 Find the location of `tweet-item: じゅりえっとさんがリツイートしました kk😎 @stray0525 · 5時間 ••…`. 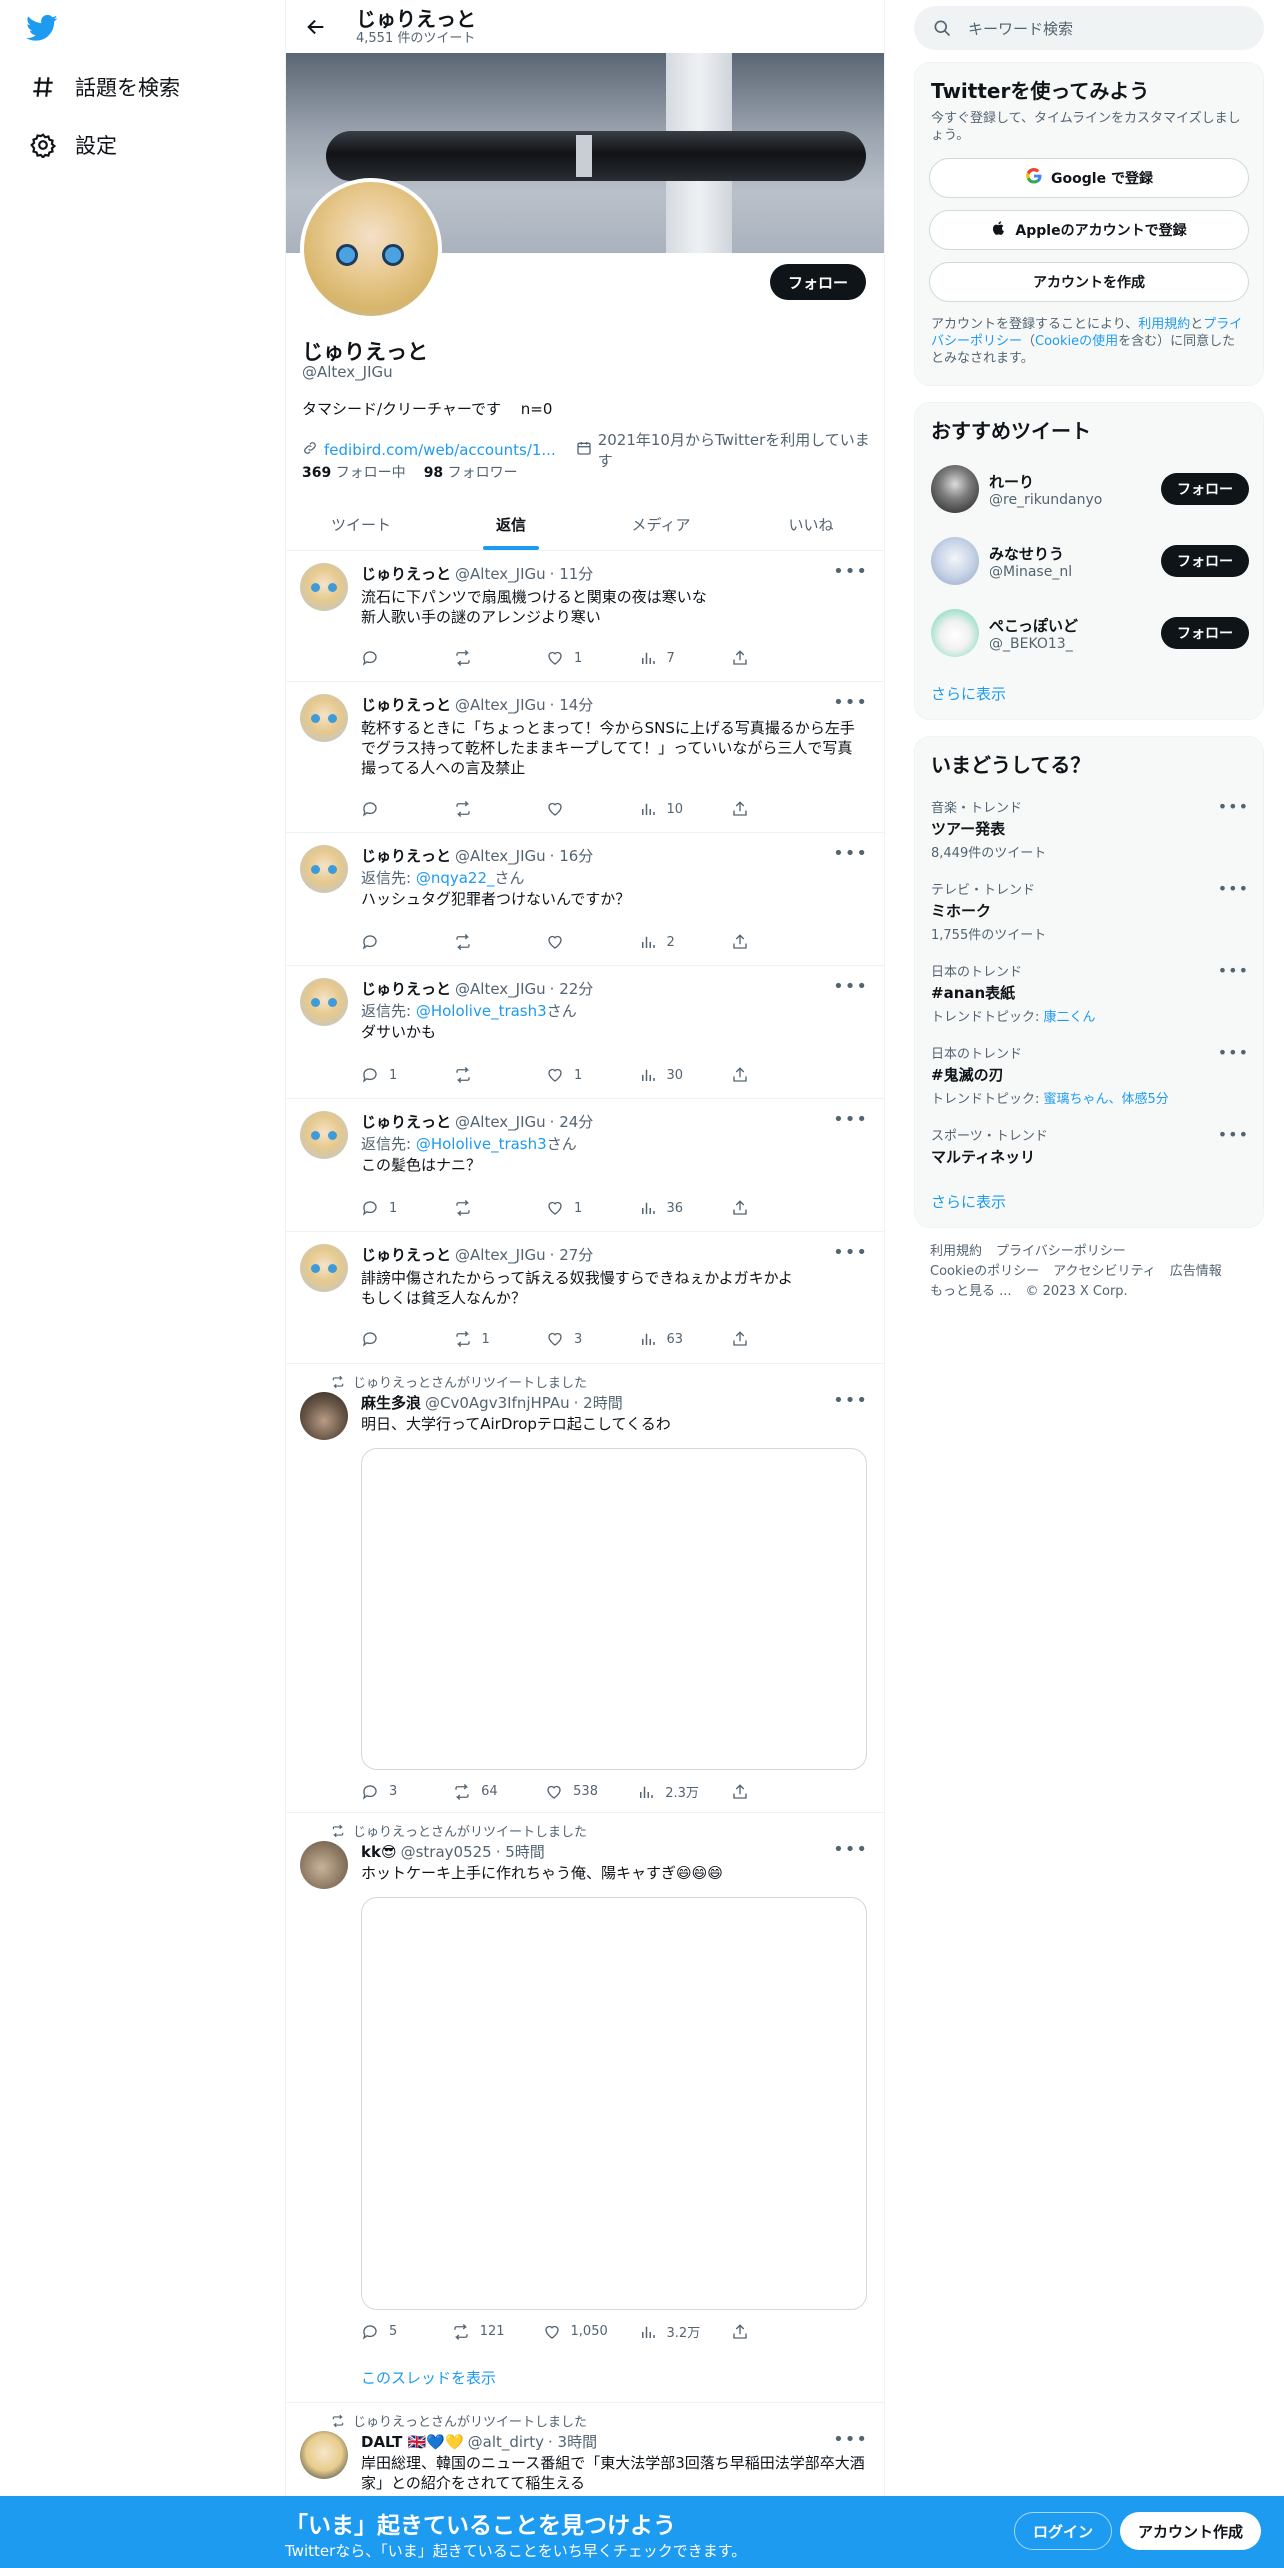

tweet-item: じゅりえっとさんがリツイートしました kk😎 @stray0525 · 5時間 ••… is located at coordinates (585, 2108).